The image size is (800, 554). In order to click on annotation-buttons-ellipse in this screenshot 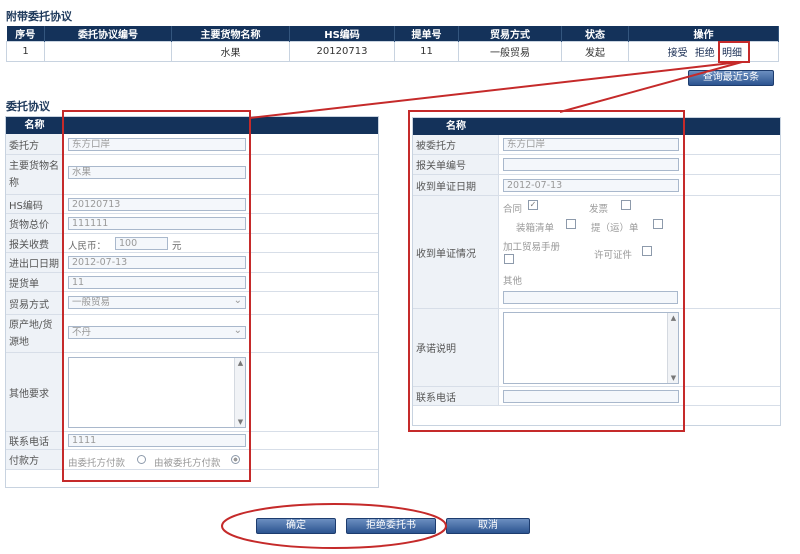, I will do `click(334, 526)`.